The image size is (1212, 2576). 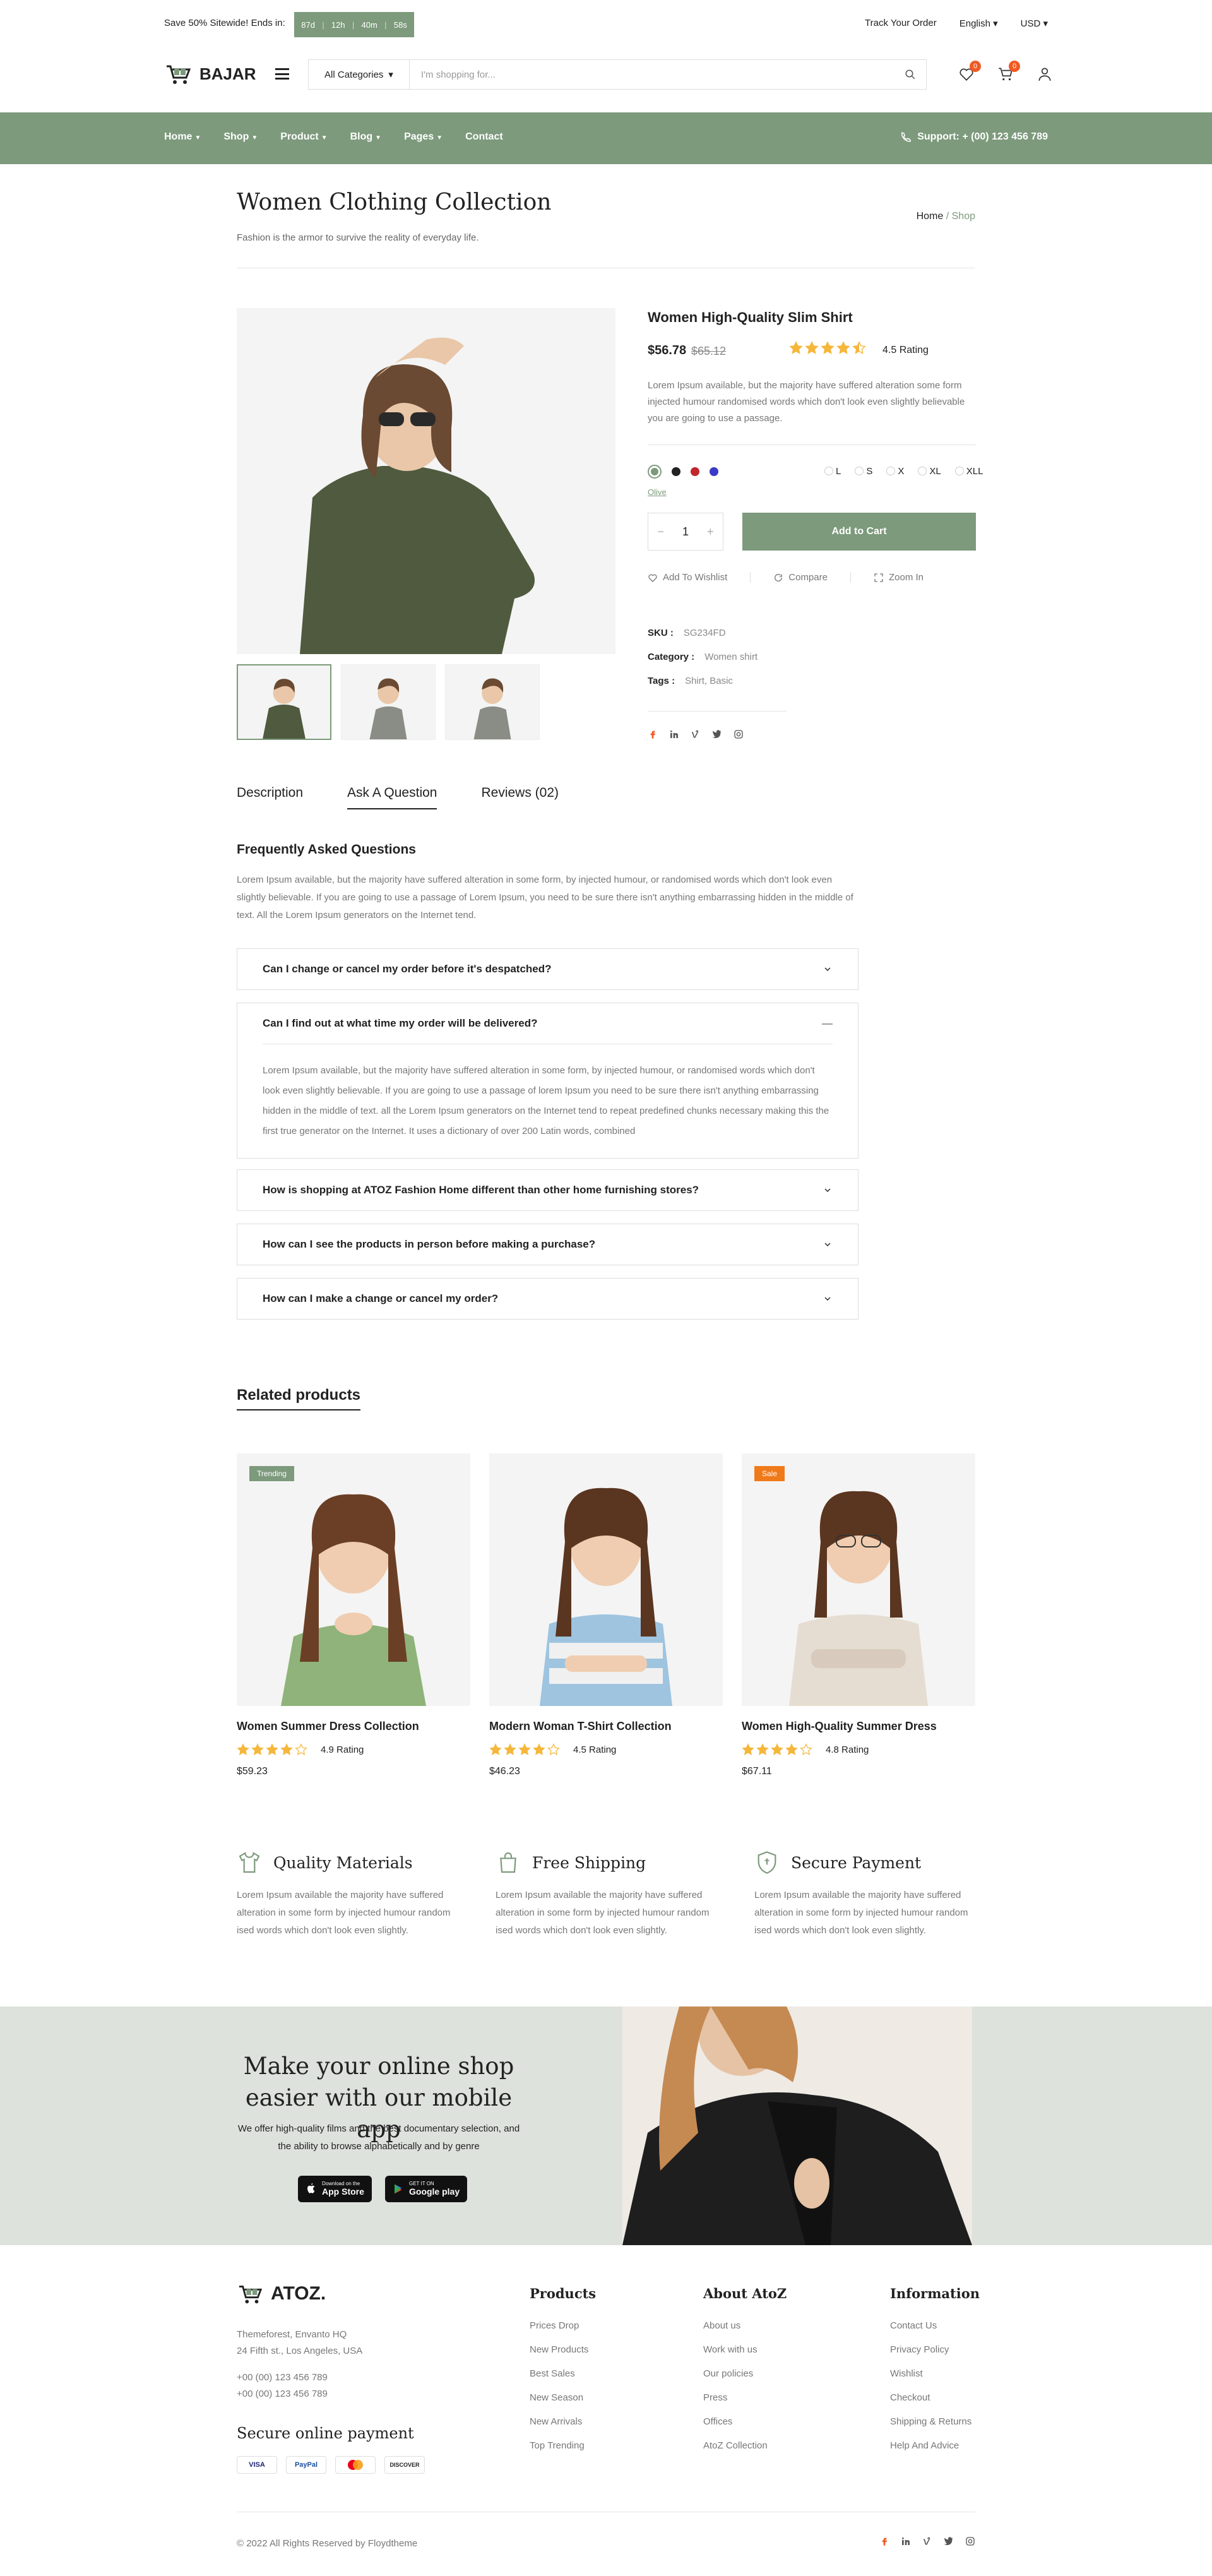 What do you see at coordinates (935, 2373) in the screenshot?
I see `footer-link: Wishlist` at bounding box center [935, 2373].